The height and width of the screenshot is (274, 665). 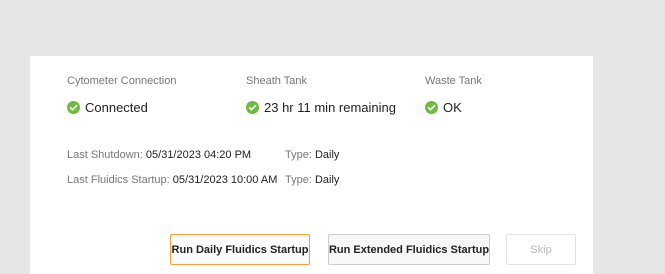 I want to click on last-startup-label: Last Fluidics Startup:, so click(x=118, y=180).